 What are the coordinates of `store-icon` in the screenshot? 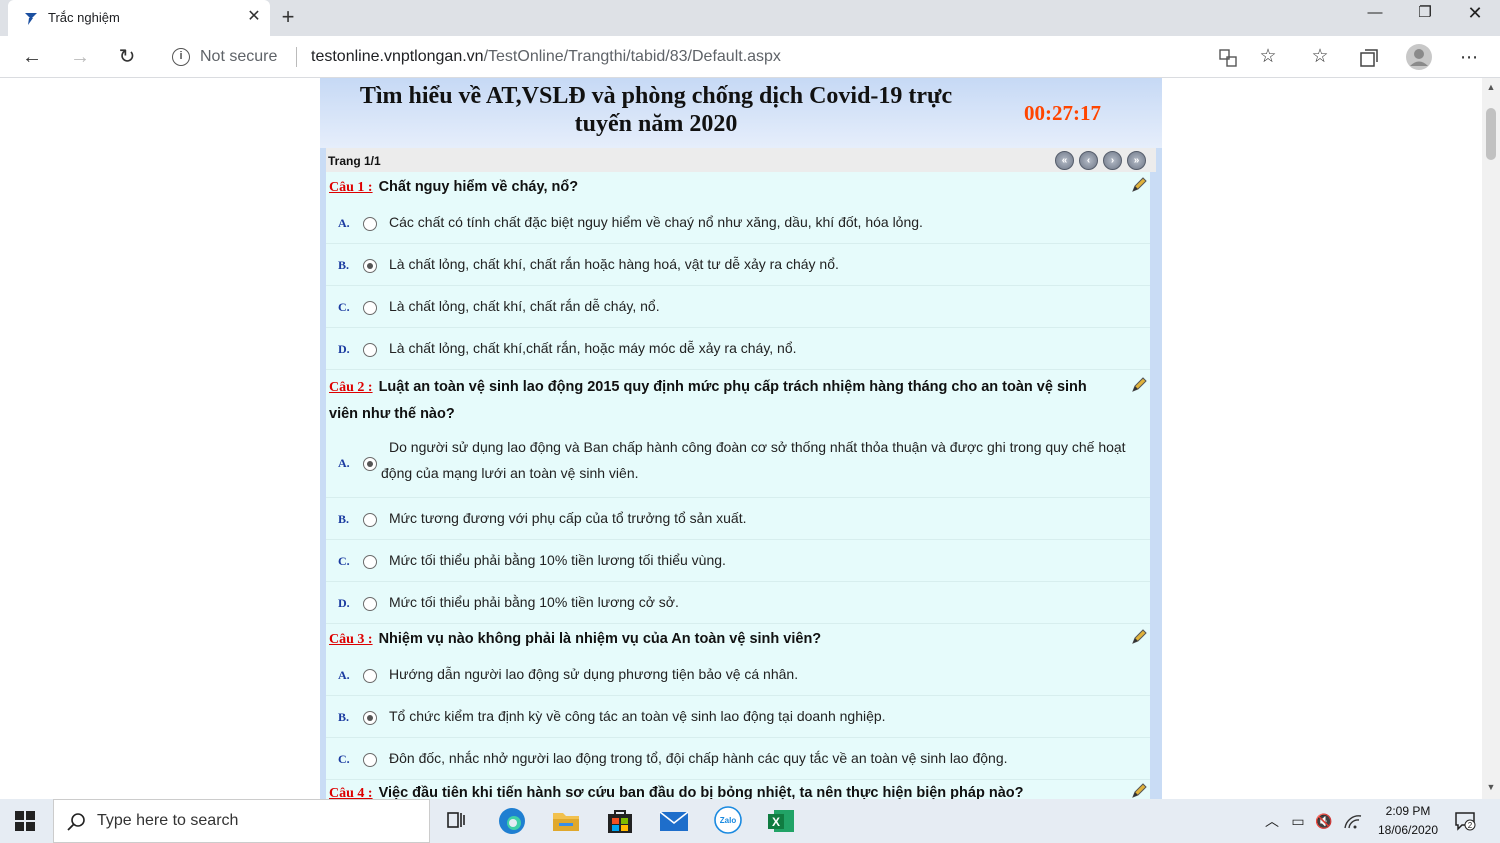 It's located at (620, 821).